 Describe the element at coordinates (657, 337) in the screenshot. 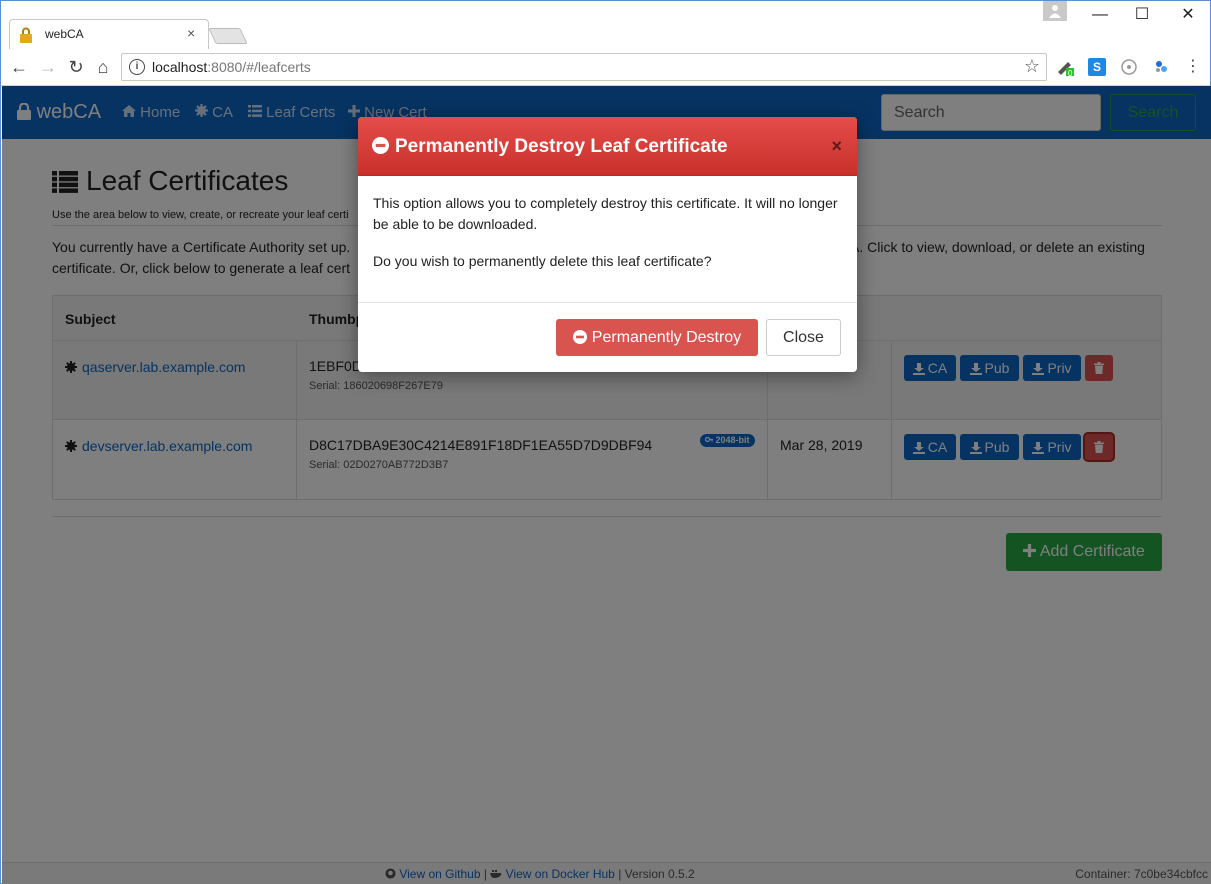

I see `permanently-destroy-button: Permanently Destroy` at that location.